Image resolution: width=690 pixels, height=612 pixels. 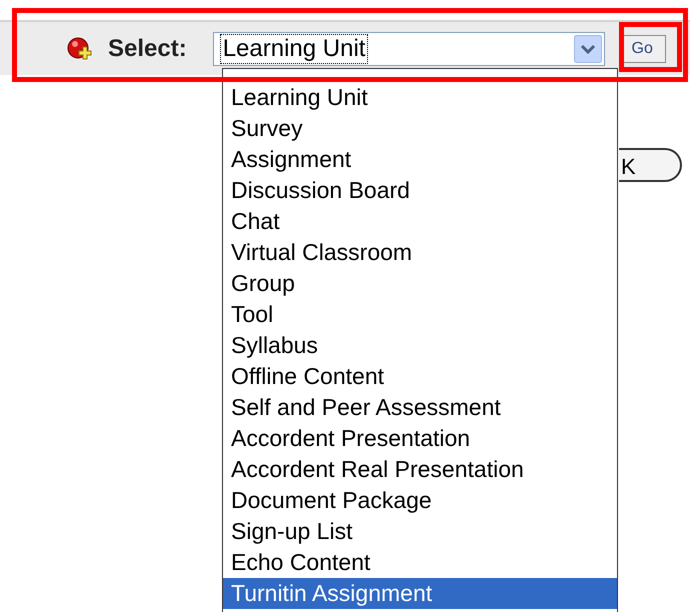 I want to click on add-icon, so click(x=80, y=49).